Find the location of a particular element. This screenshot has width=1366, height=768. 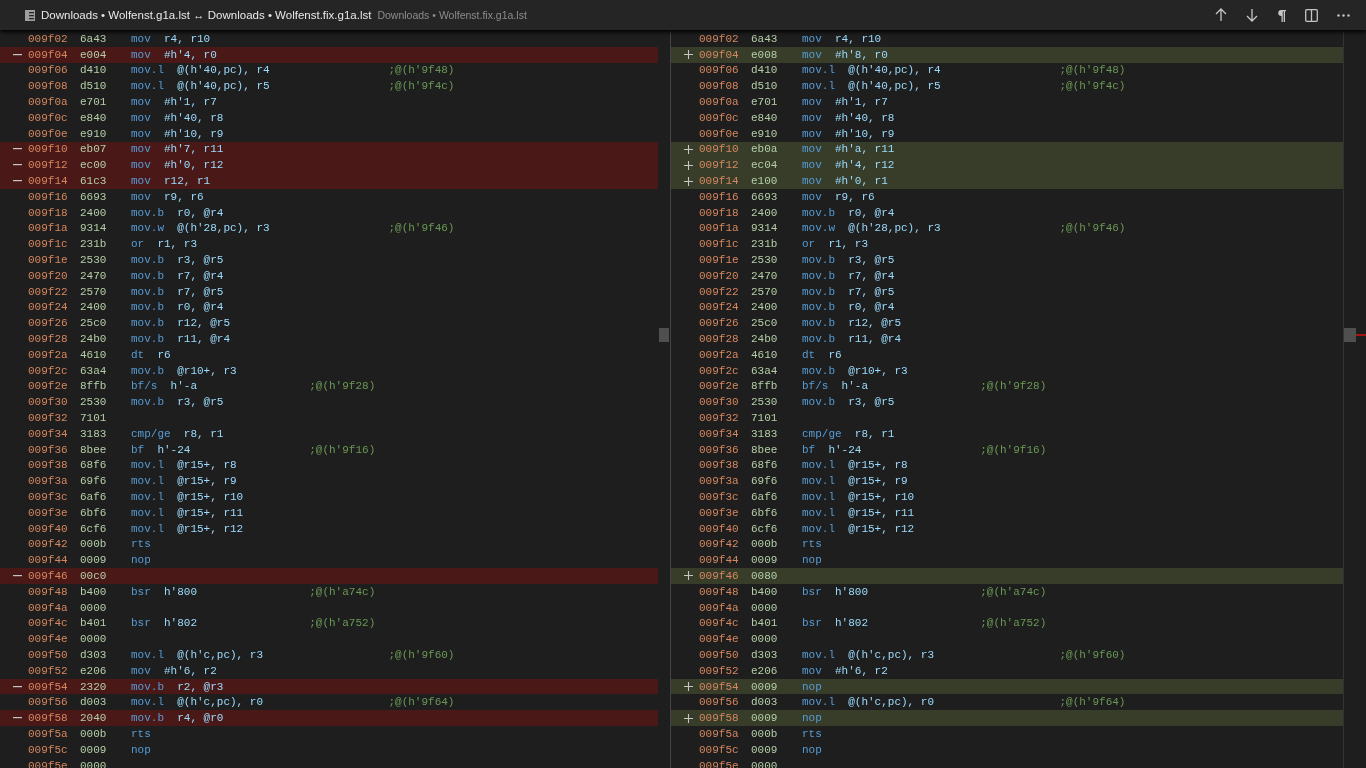

address-text: 009f3c is located at coordinates (48, 497).